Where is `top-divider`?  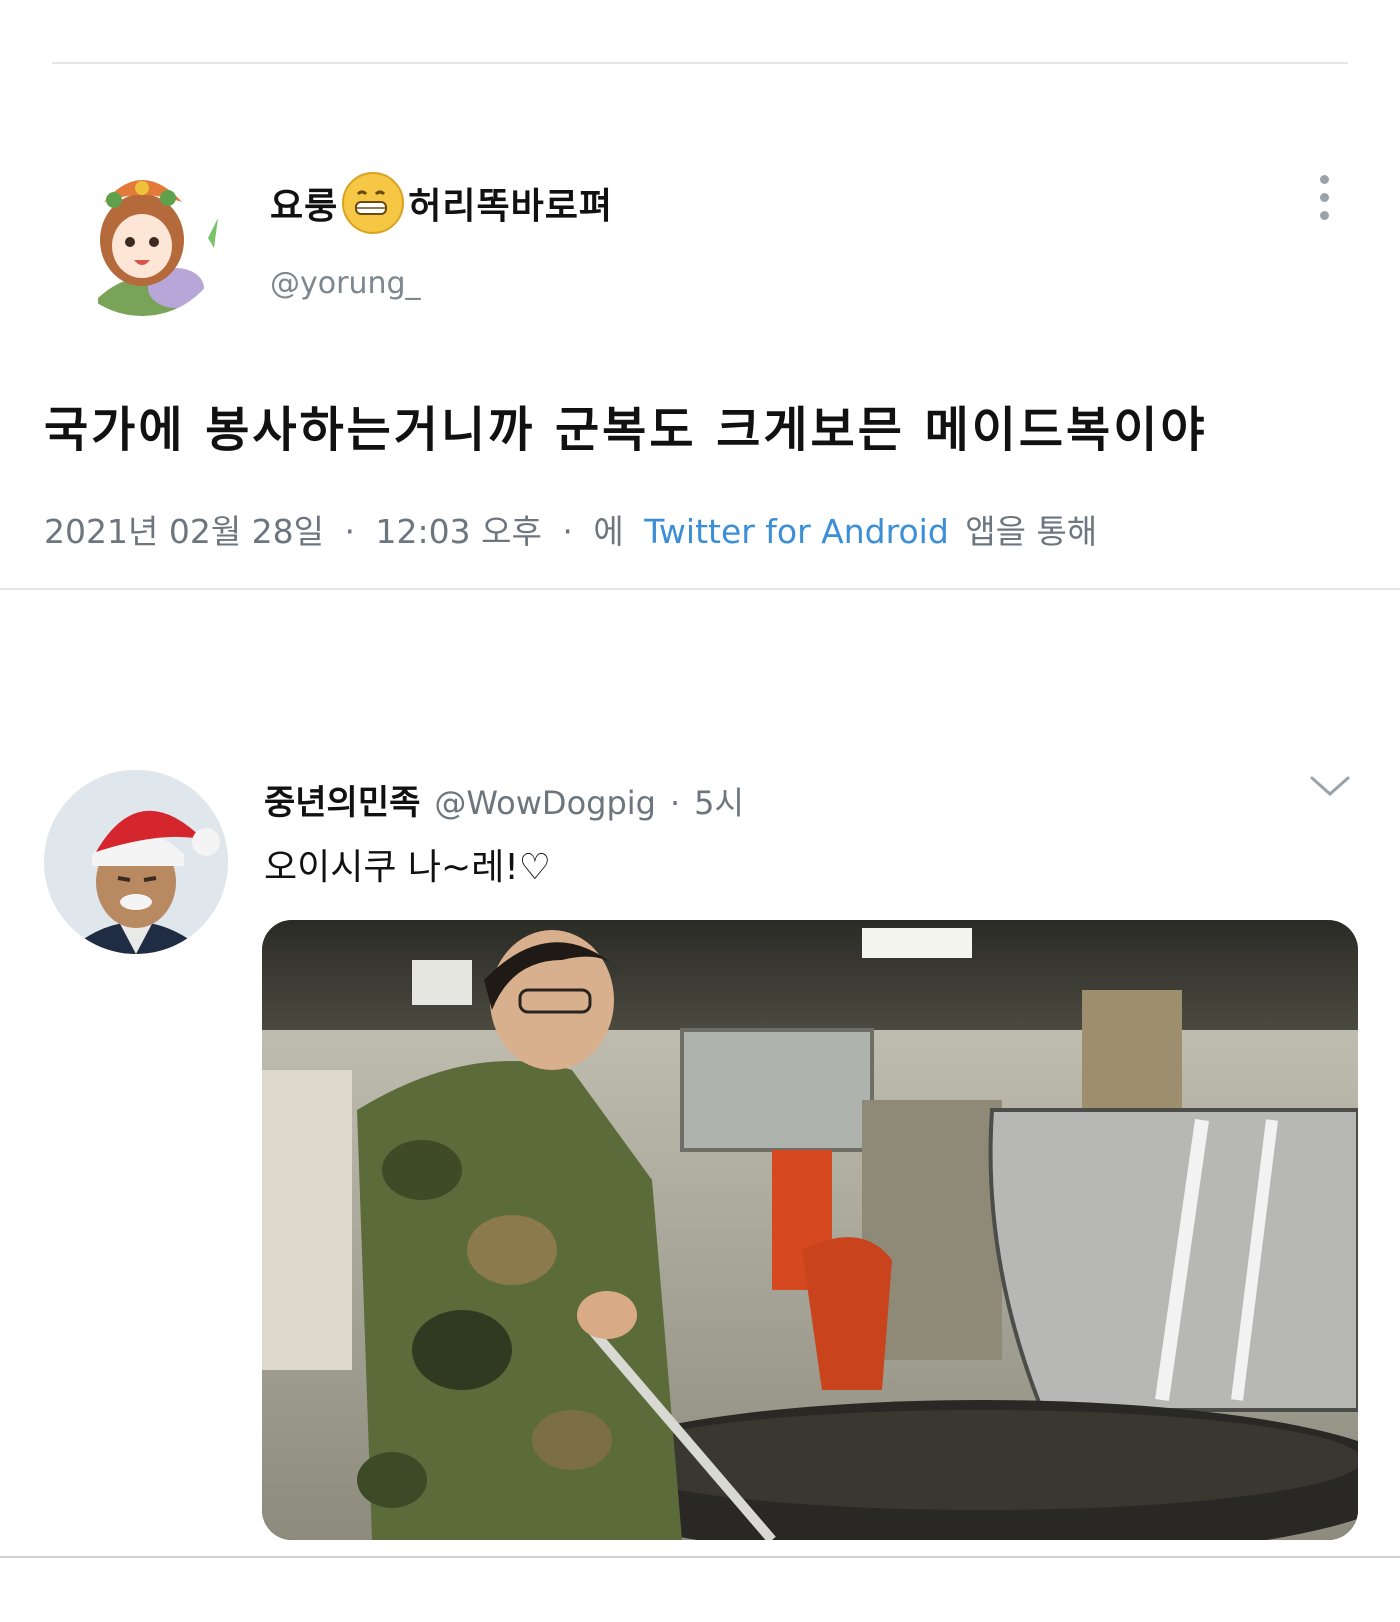
top-divider is located at coordinates (700, 63).